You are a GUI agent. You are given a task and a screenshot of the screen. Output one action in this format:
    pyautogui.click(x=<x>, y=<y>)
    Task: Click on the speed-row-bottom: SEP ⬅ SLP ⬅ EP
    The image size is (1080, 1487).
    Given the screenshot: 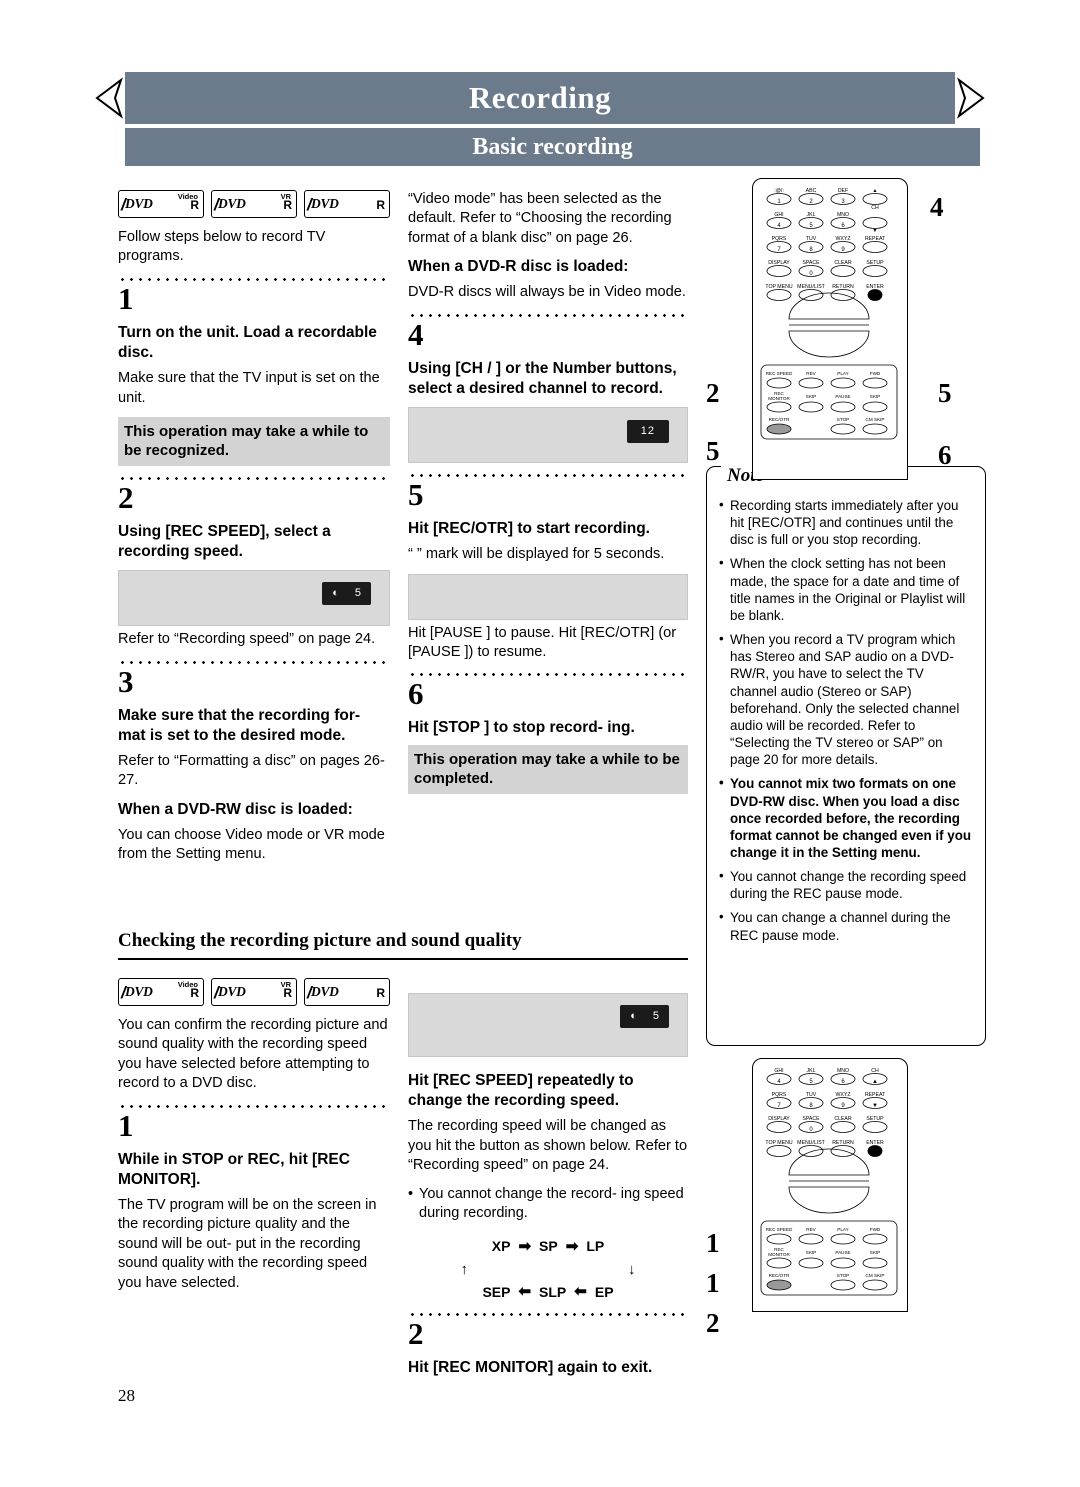 What is the action you would take?
    pyautogui.click(x=548, y=1292)
    